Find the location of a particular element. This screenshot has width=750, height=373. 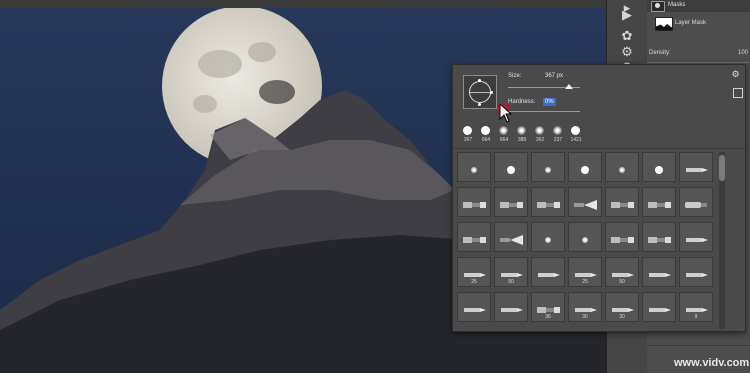

recent-brush: 237 is located at coordinates (558, 135).